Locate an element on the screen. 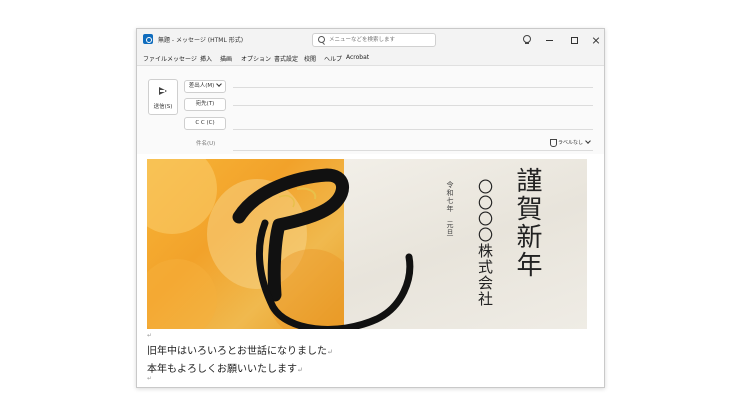 The height and width of the screenshot is (417, 740). tab-help: ヘルプ is located at coordinates (333, 58).